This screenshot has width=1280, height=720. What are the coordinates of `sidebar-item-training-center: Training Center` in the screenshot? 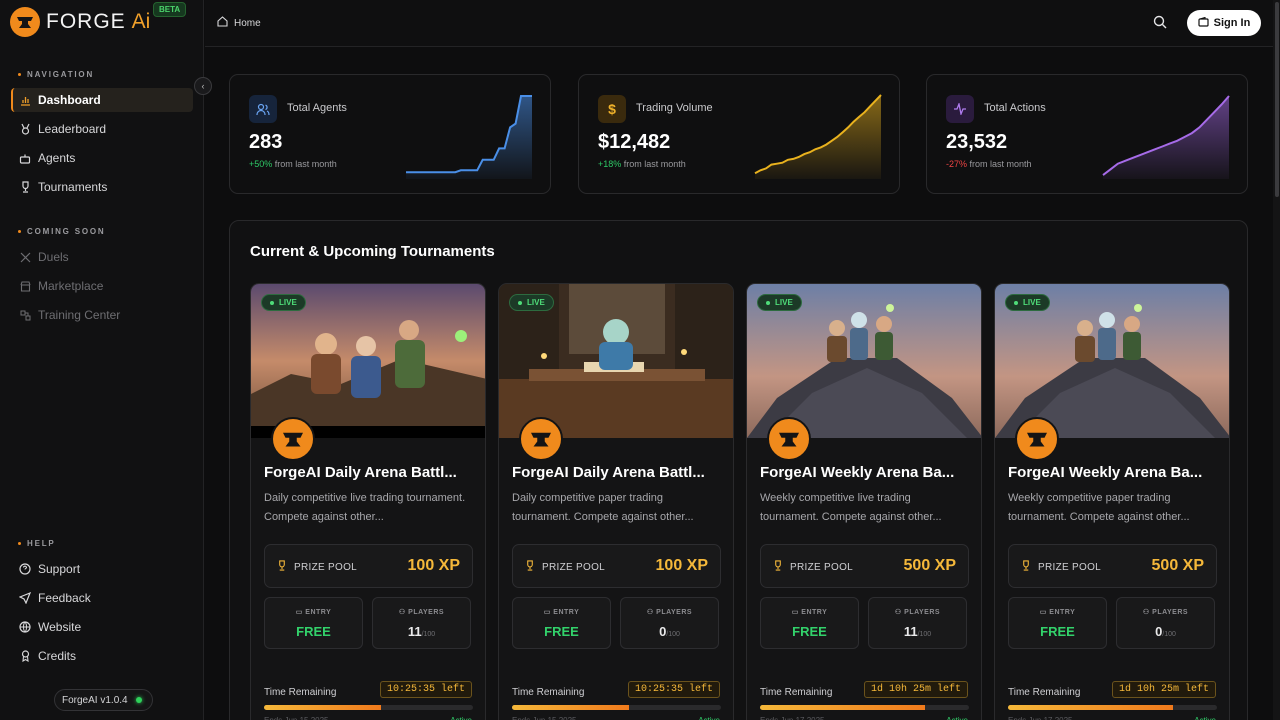 It's located at (102, 315).